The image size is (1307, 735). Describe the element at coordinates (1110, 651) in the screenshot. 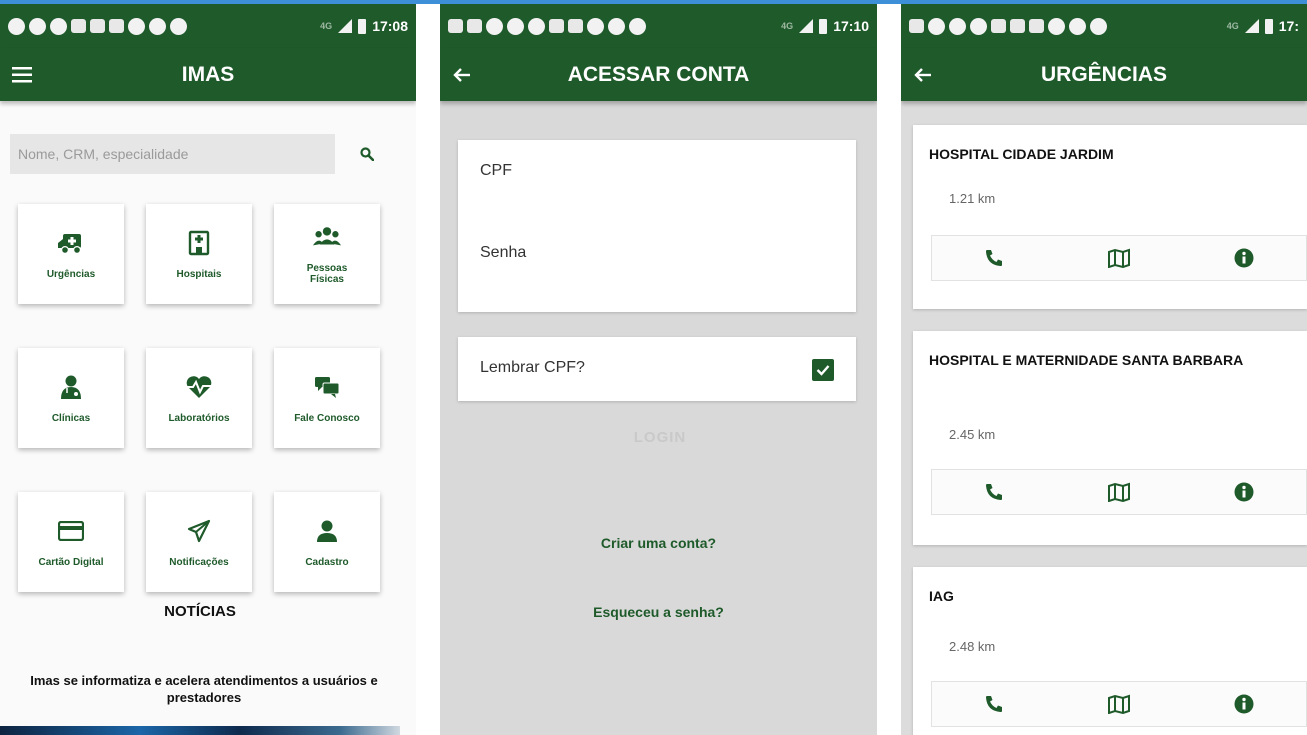

I see `hospital-card: IAG 2.48 km` at that location.